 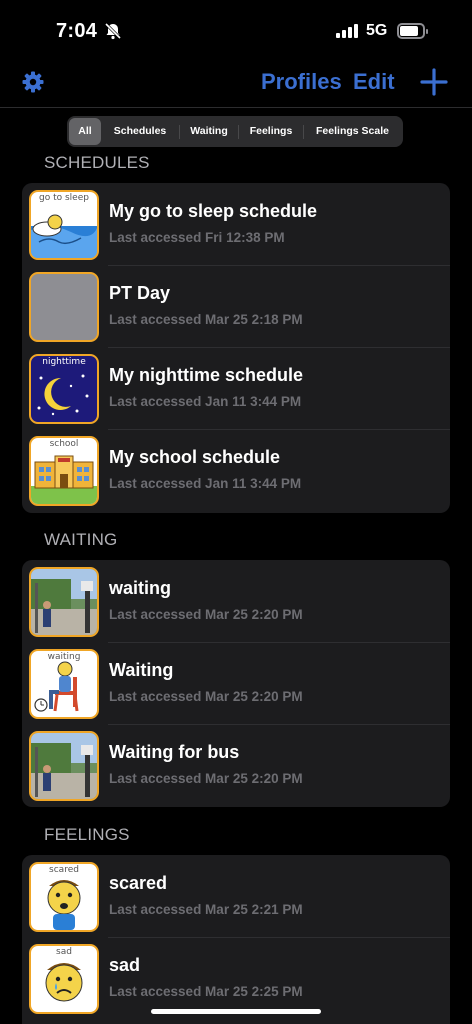 I want to click on item-title: Waiting, so click(x=141, y=670).